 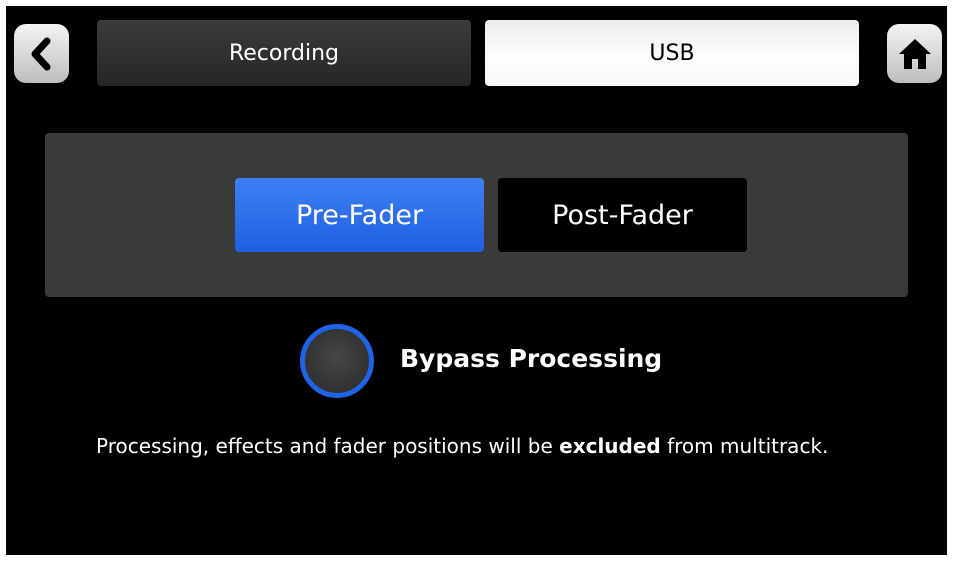 I want to click on tab-usb-label: USB, so click(x=672, y=53).